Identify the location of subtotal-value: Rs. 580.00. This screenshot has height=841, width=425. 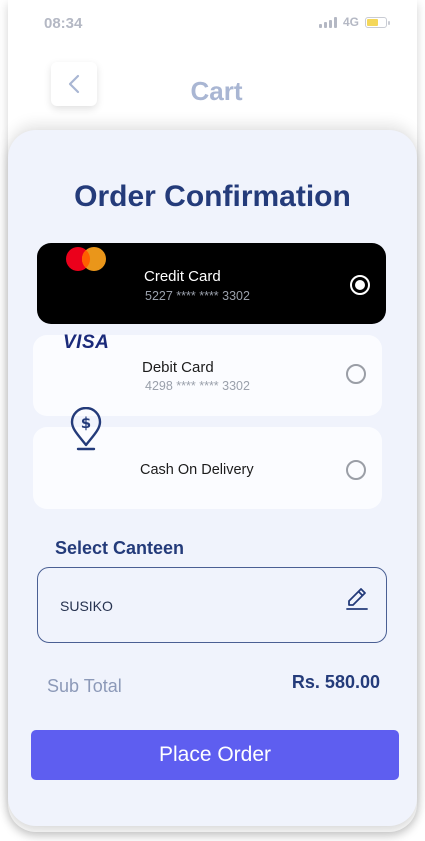
(335, 682).